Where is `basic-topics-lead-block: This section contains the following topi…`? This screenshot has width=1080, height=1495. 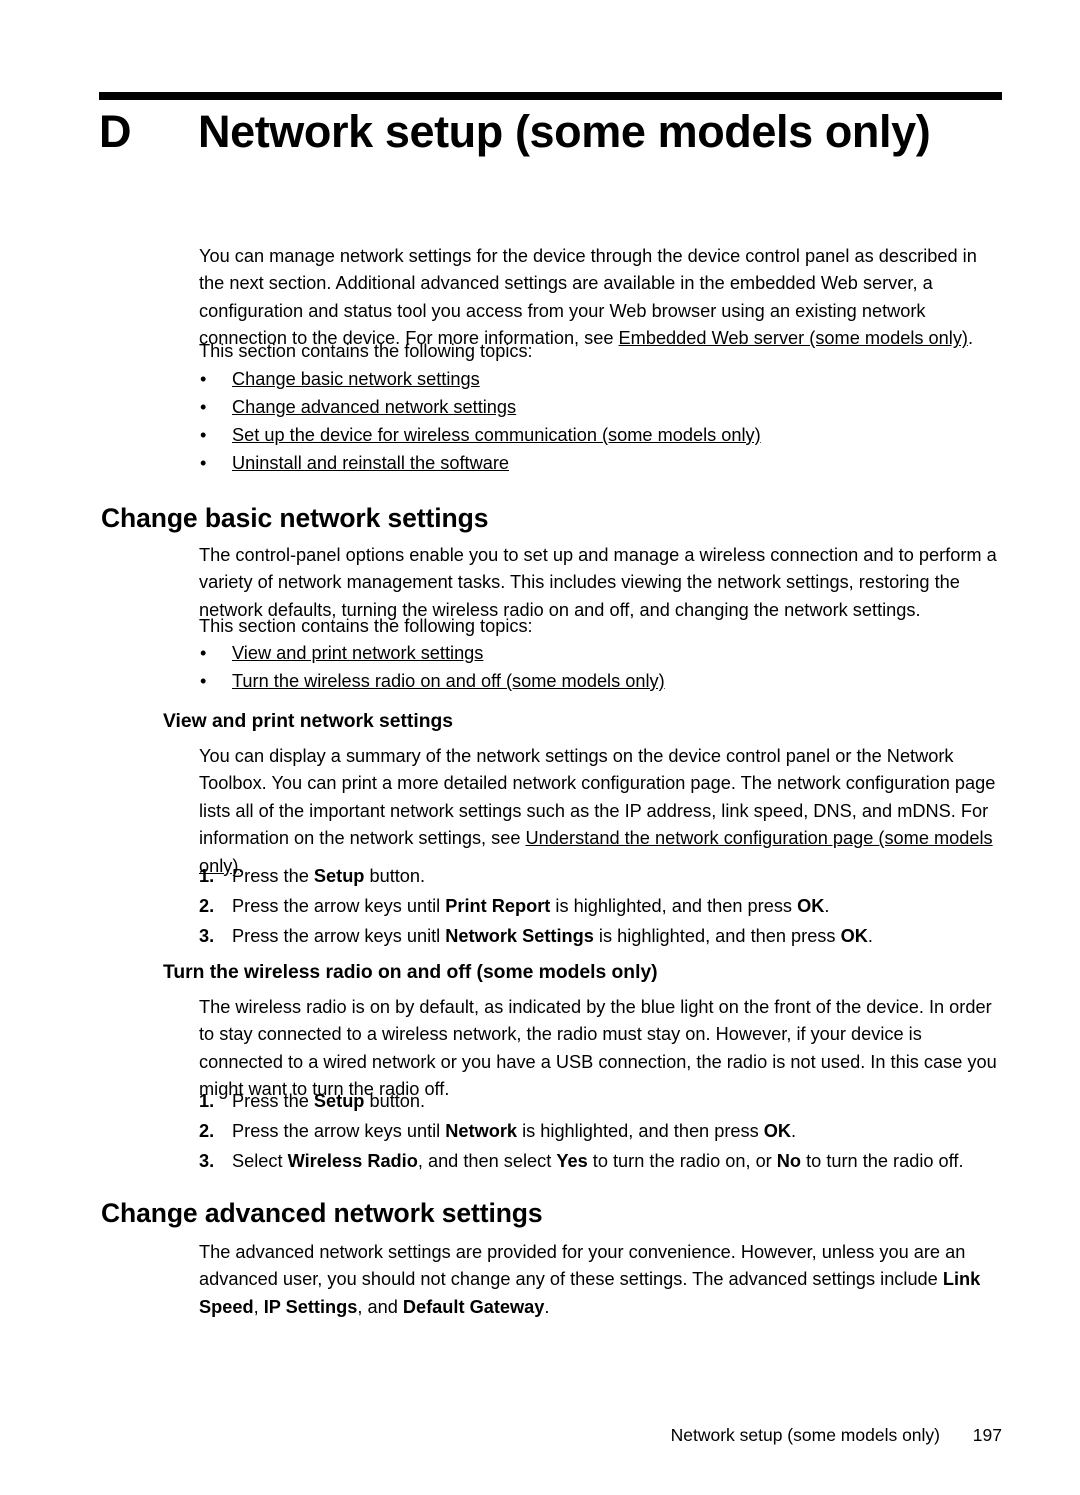
basic-topics-lead-block: This section contains the following topi… is located at coordinates (601, 626).